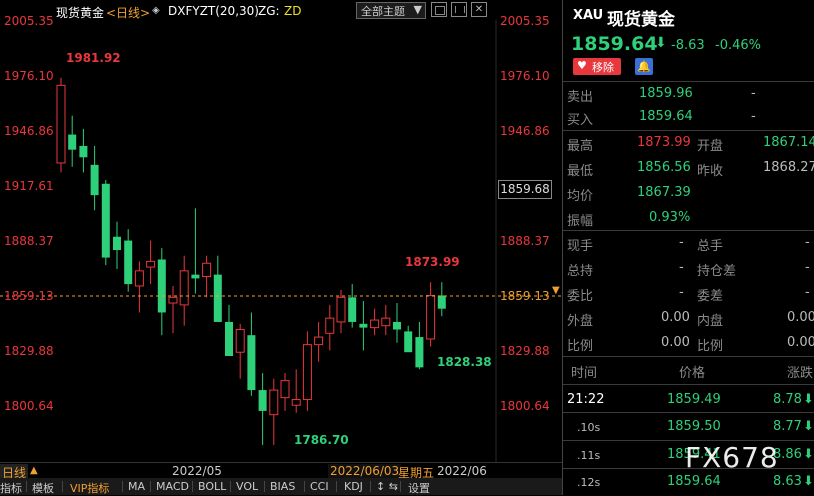 Image resolution: width=814 pixels, height=496 pixels. What do you see at coordinates (417, 9) in the screenshot?
I see `chevron-down-icon: ▼` at bounding box center [417, 9].